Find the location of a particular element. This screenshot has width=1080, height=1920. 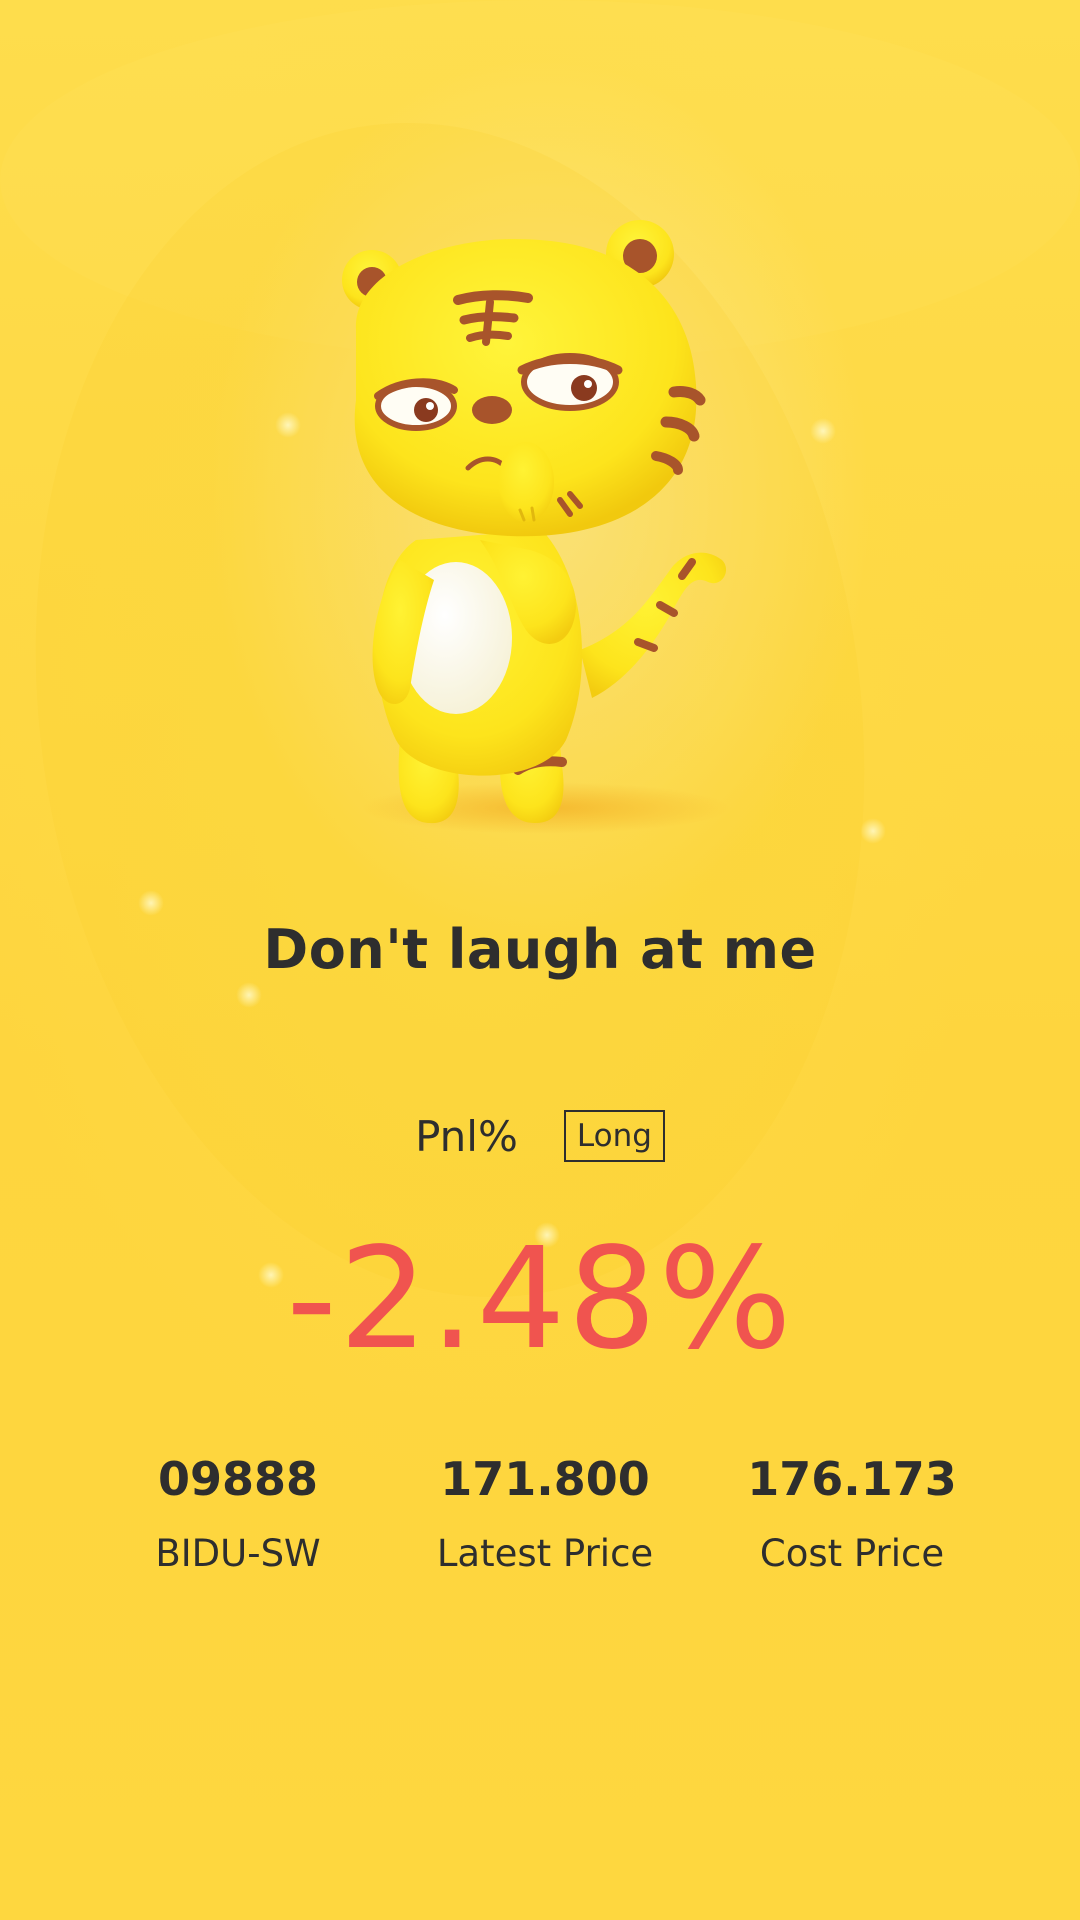

pnl-header: Pnl% Long is located at coordinates (540, 1136).